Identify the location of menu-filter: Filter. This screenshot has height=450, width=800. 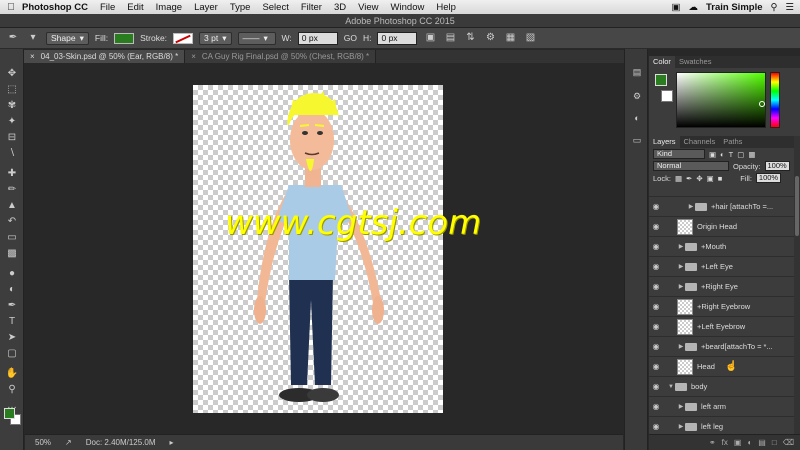
(311, 7).